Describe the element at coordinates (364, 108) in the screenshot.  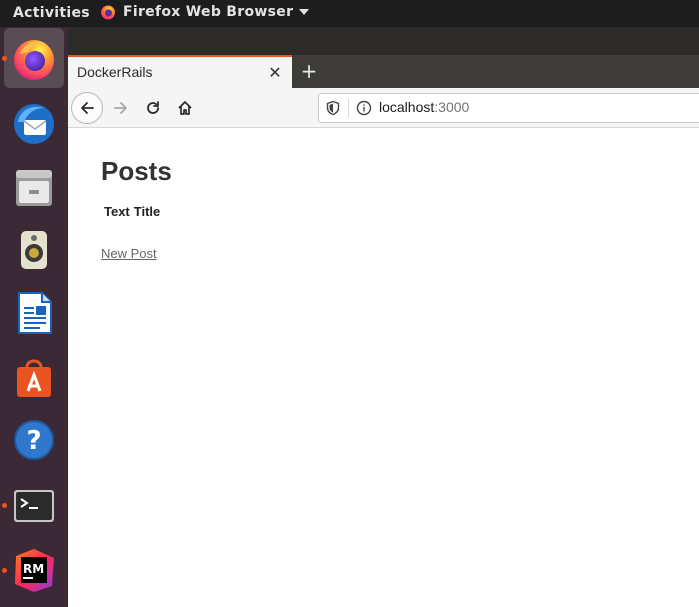
I see `info-icon` at that location.